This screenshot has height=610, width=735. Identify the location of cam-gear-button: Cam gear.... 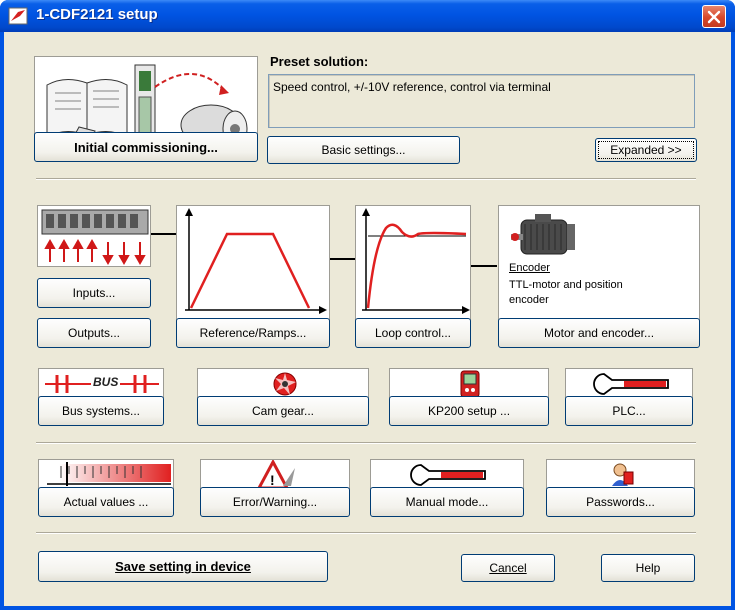
(283, 411).